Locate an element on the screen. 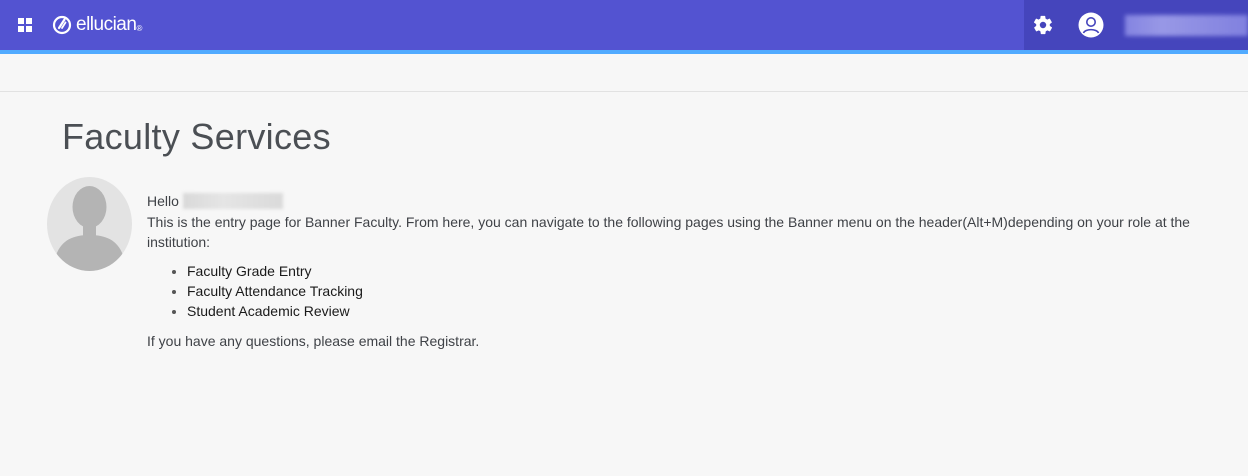 The width and height of the screenshot is (1248, 476). apps-grid-icon is located at coordinates (25, 25).